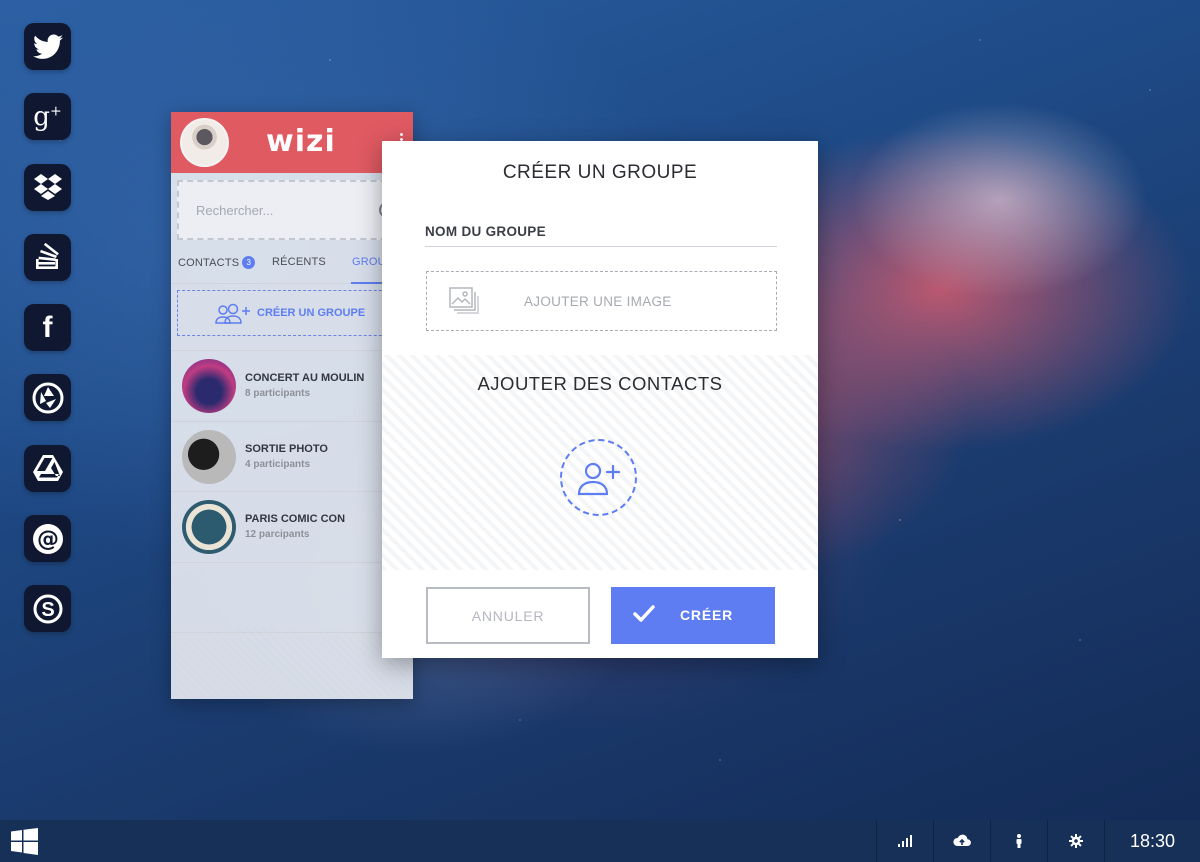  I want to click on add-contact-button, so click(598, 477).